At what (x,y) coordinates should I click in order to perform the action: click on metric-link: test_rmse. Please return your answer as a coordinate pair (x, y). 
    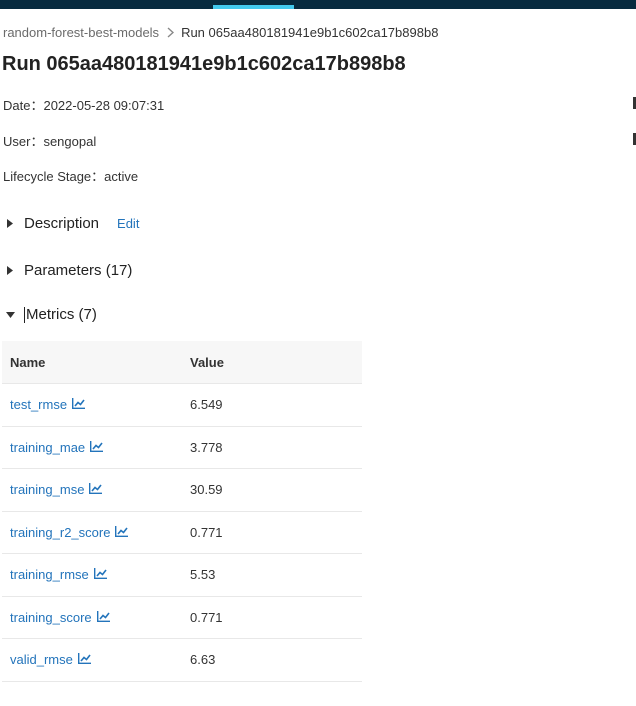
    Looking at the image, I should click on (48, 405).